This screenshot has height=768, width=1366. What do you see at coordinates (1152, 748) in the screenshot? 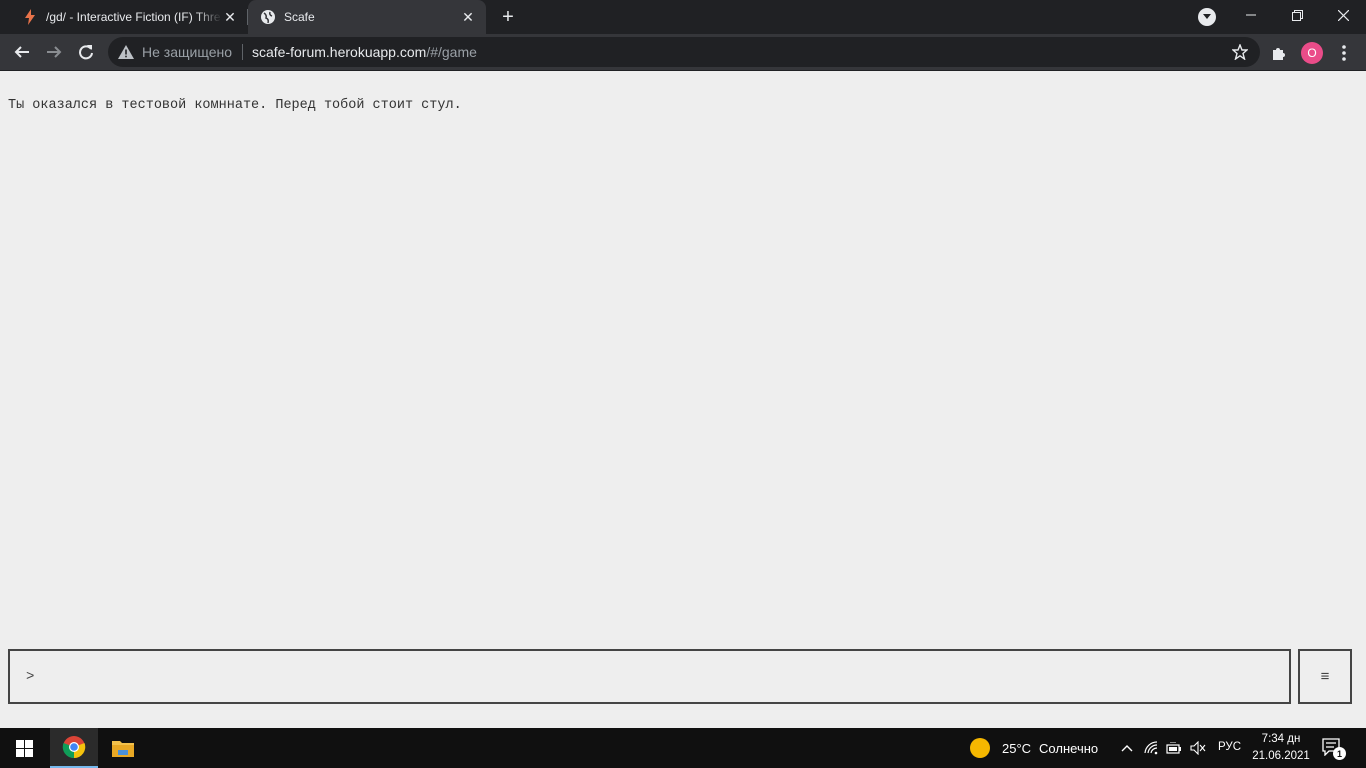
I see `wifi-icon` at bounding box center [1152, 748].